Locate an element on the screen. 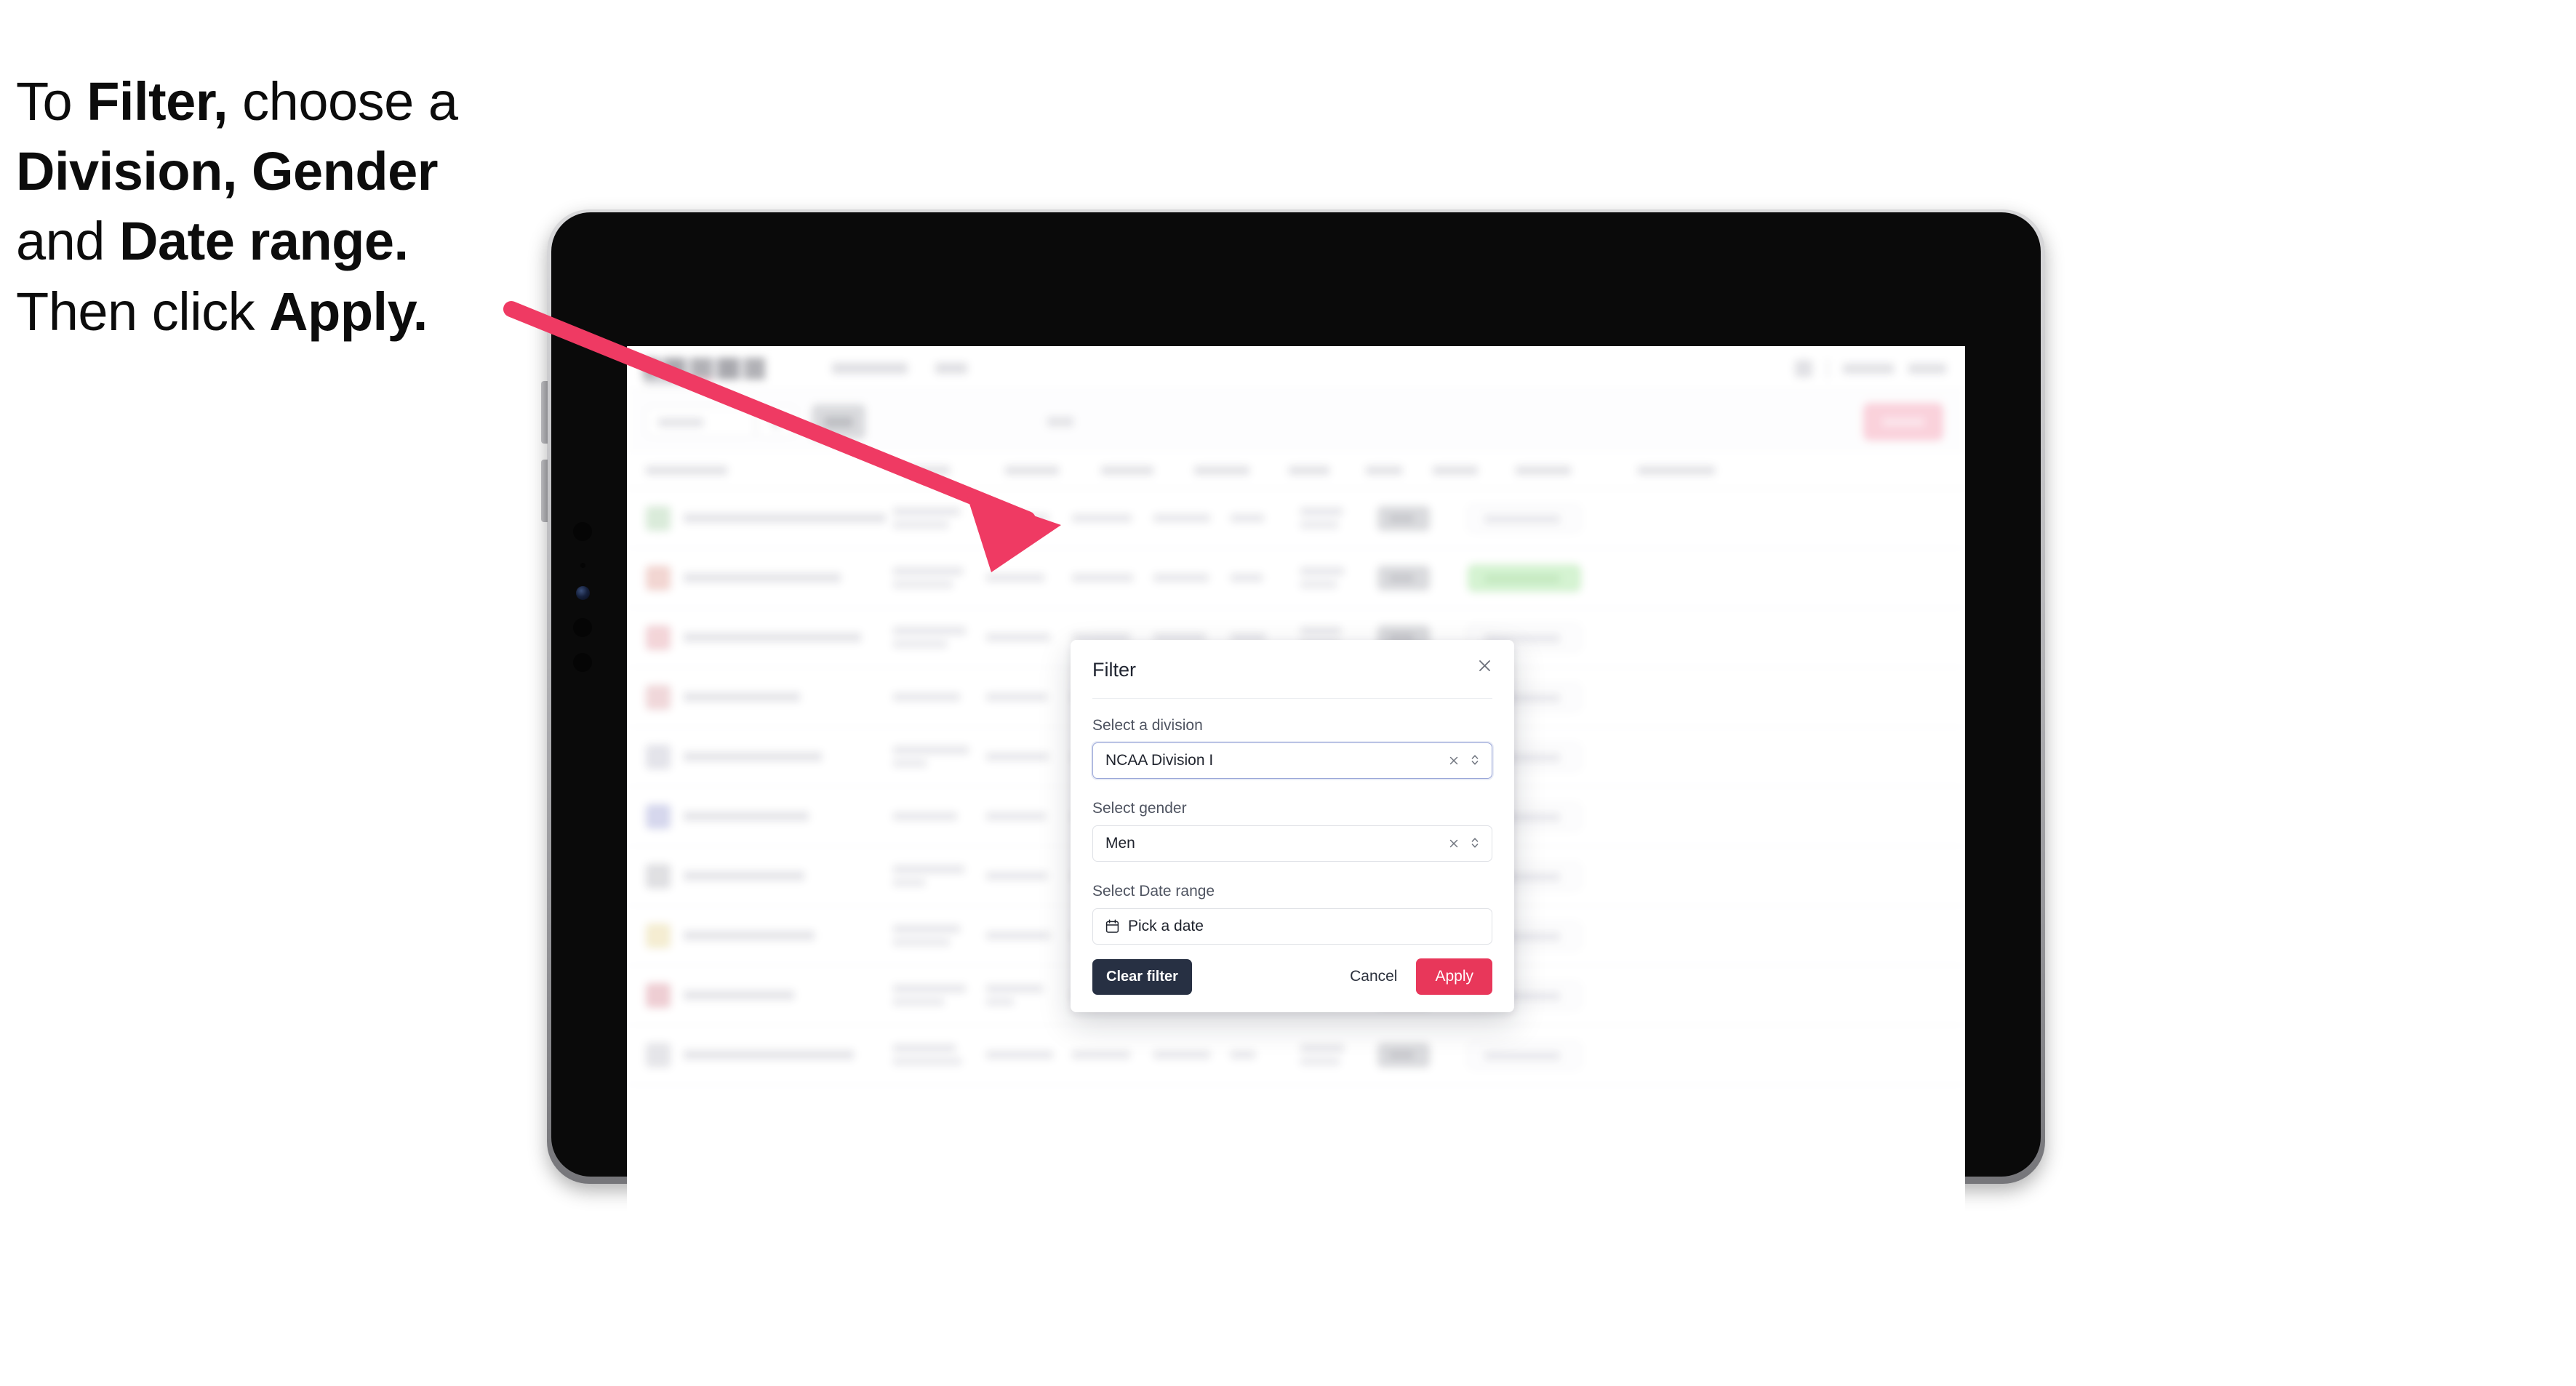 The image size is (2576, 1386). division-select-value: NCAA Division I is located at coordinates (1159, 761).